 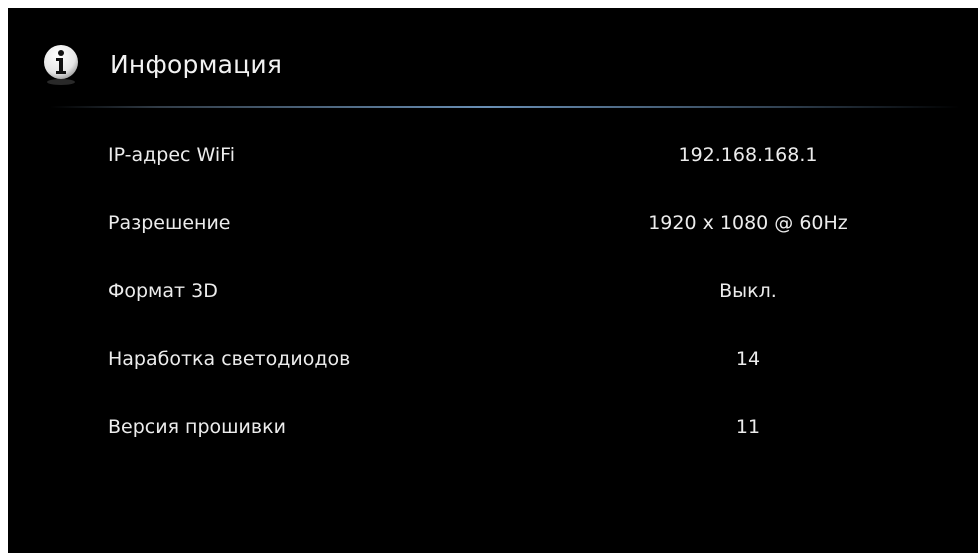 What do you see at coordinates (748, 223) in the screenshot?
I see `info-value: 1920 x 1080 @ 60Hz` at bounding box center [748, 223].